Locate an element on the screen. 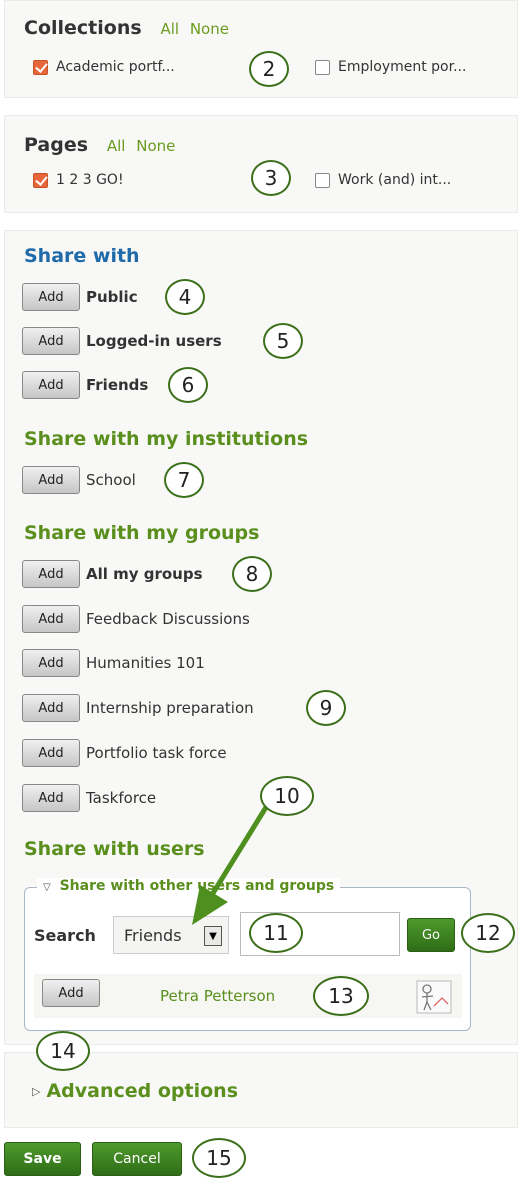 The image size is (522, 1189). callout-15: 15 is located at coordinates (219, 1158).